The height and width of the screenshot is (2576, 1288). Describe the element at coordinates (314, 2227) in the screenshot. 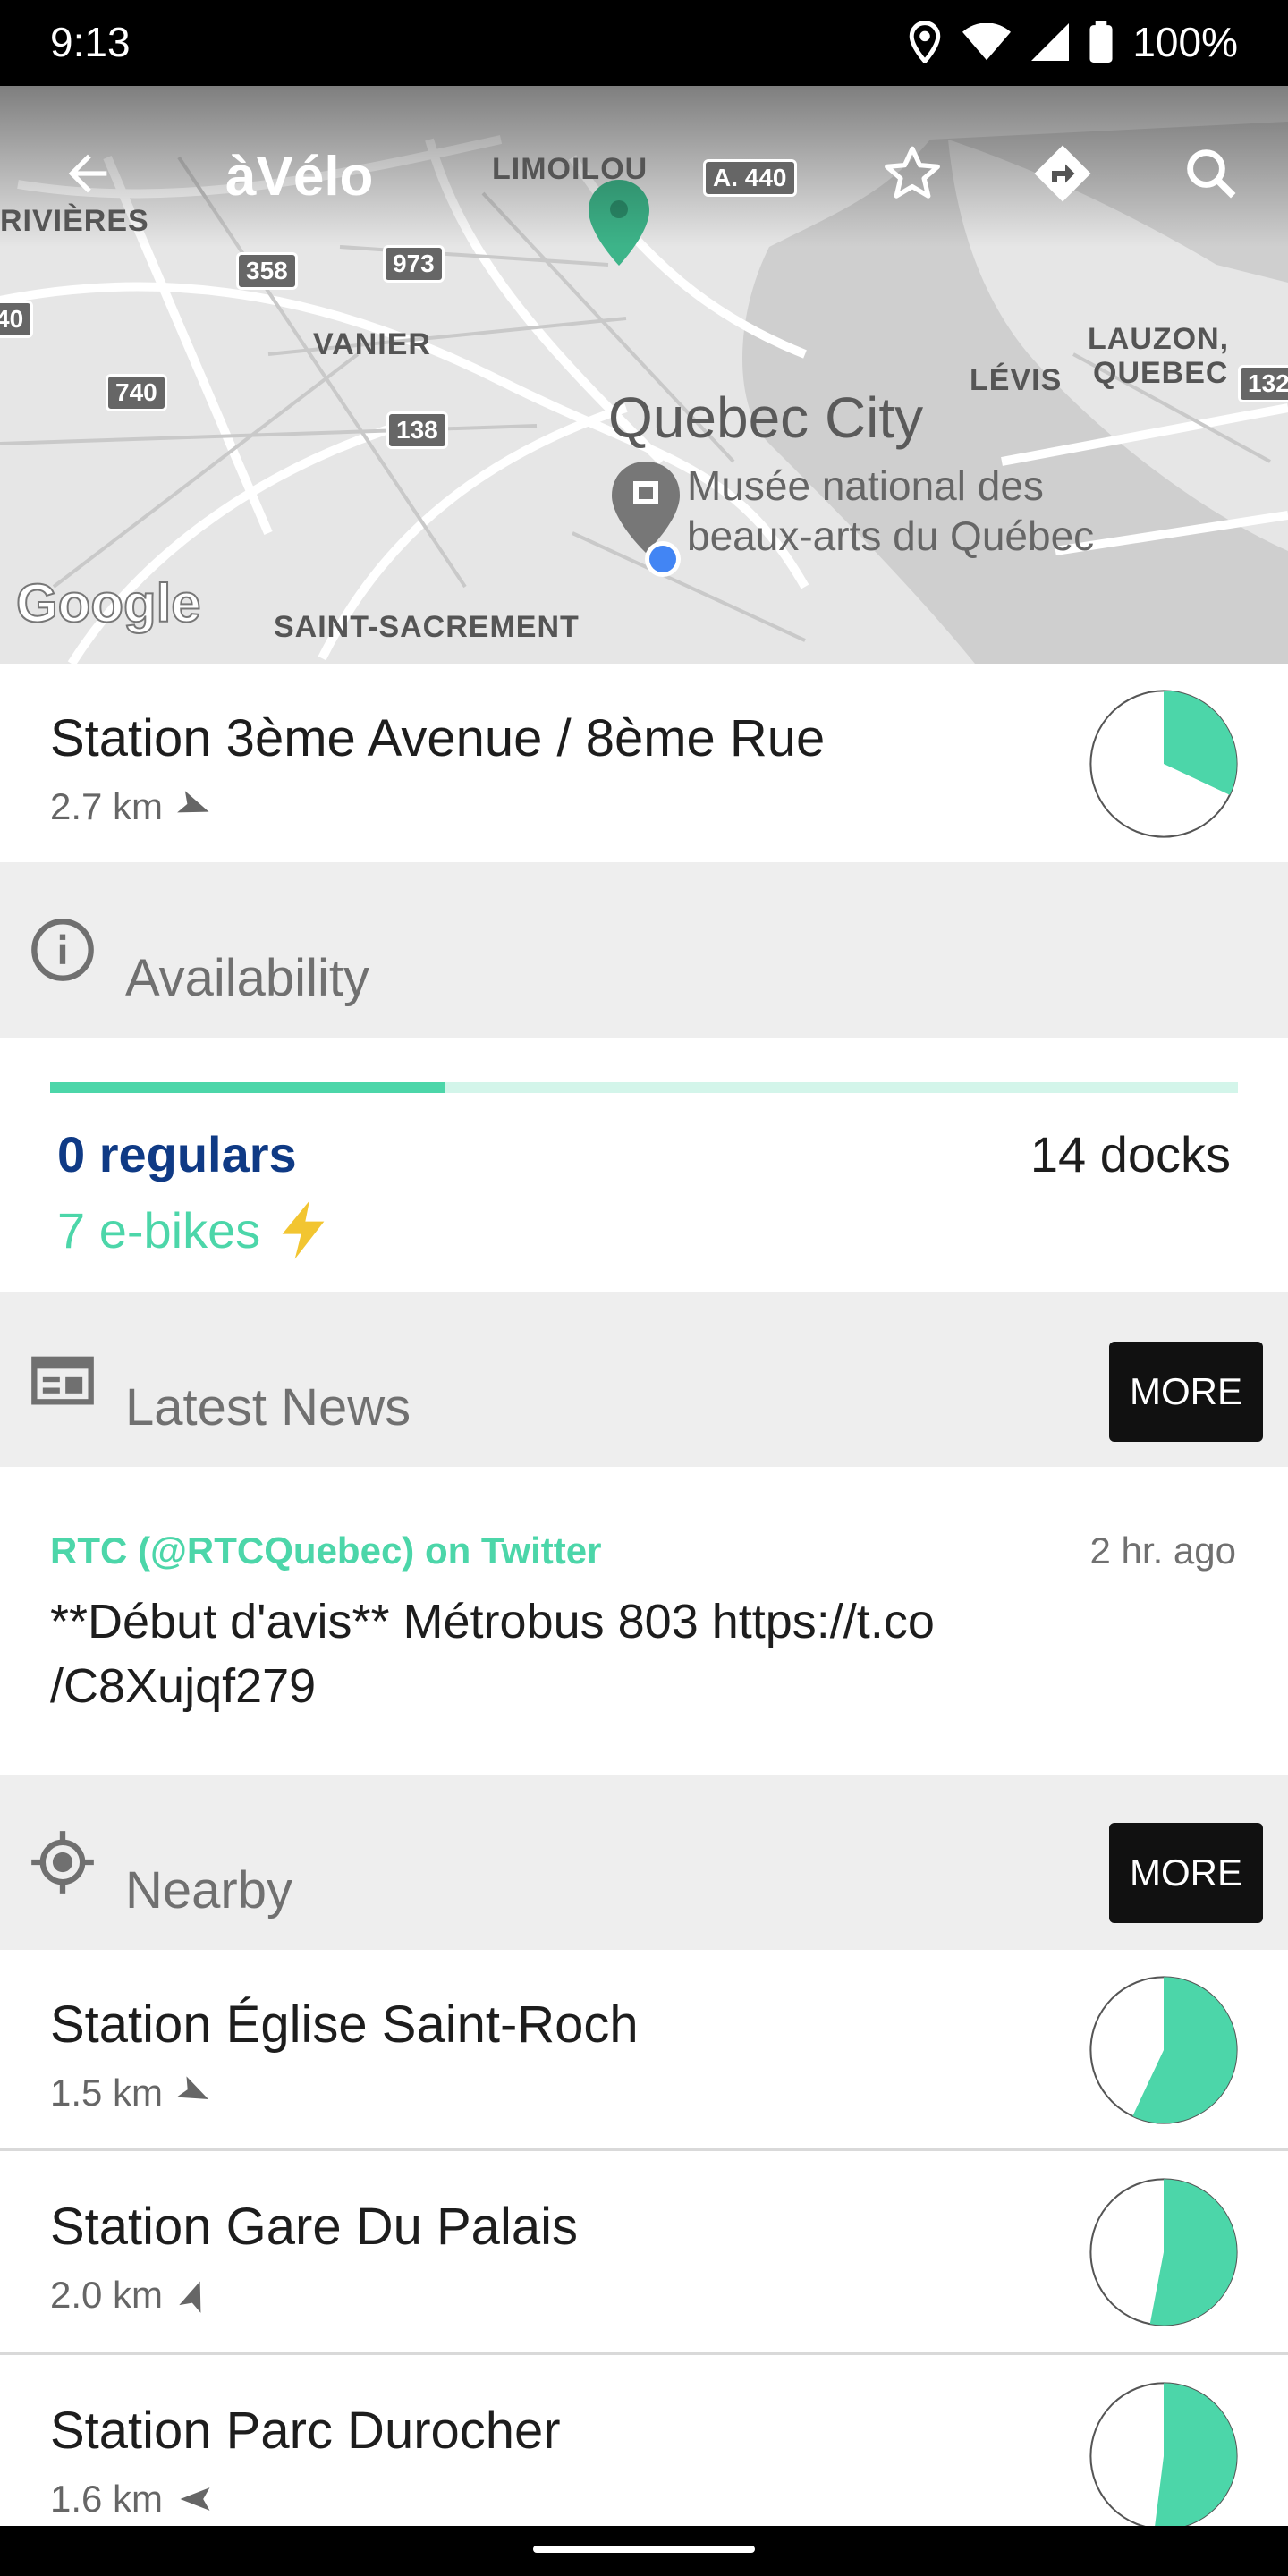

I see `nearby-station-name: Station Gare Du Palais` at that location.